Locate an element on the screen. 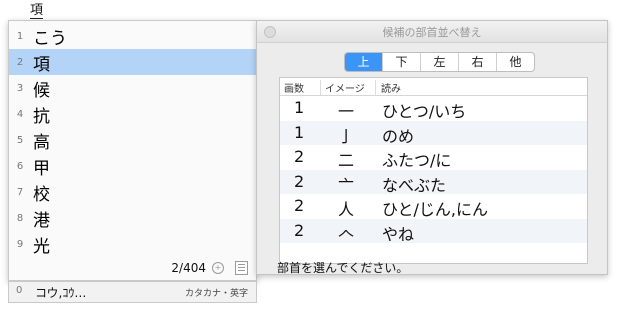 The height and width of the screenshot is (313, 618). candidate-number: 3 is located at coordinates (20, 88).